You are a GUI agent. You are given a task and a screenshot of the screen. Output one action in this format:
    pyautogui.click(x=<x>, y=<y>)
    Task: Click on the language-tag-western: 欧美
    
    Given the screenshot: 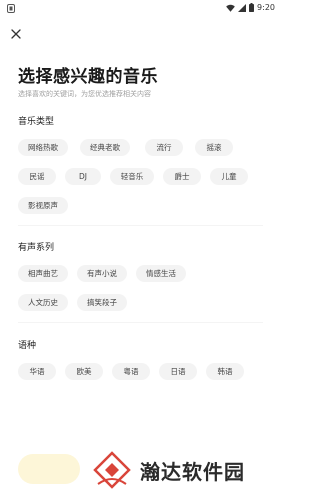 What is the action you would take?
    pyautogui.click(x=84, y=371)
    